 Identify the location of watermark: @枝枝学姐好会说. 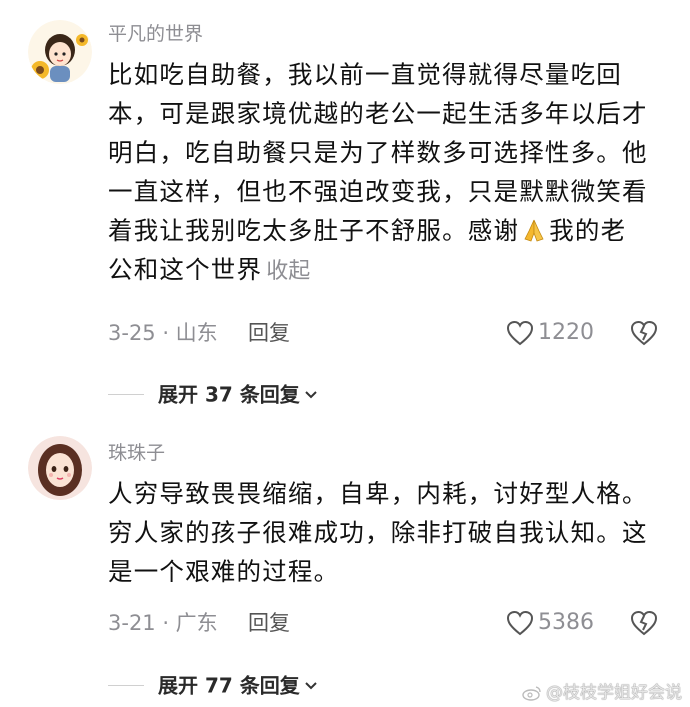
(602, 690).